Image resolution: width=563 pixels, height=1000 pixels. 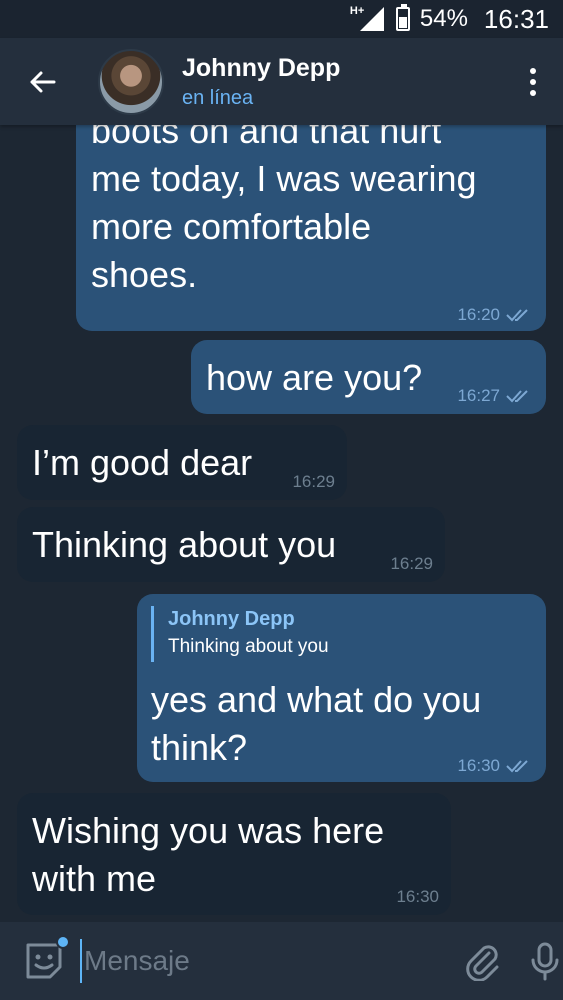 What do you see at coordinates (357, 11) in the screenshot?
I see `network-type: H+` at bounding box center [357, 11].